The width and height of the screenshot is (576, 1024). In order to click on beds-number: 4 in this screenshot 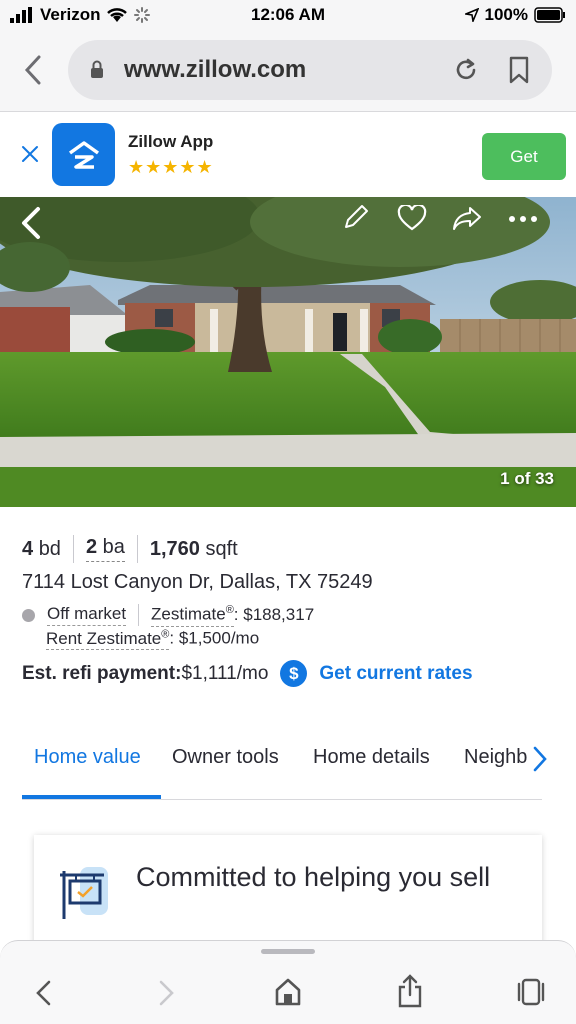, I will do `click(28, 548)`.